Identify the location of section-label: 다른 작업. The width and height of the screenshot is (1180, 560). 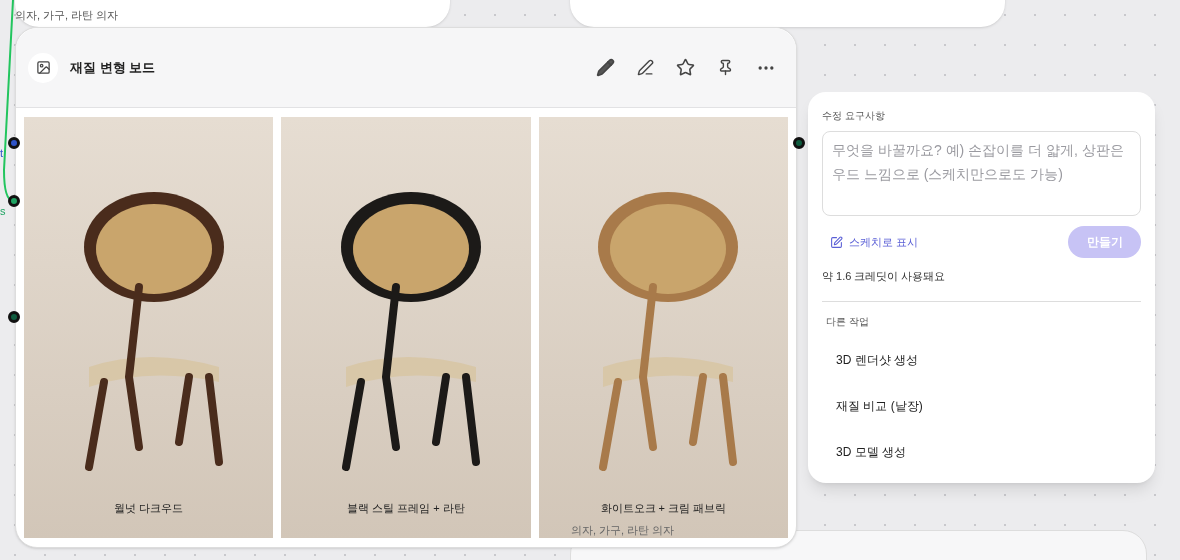
(847, 321).